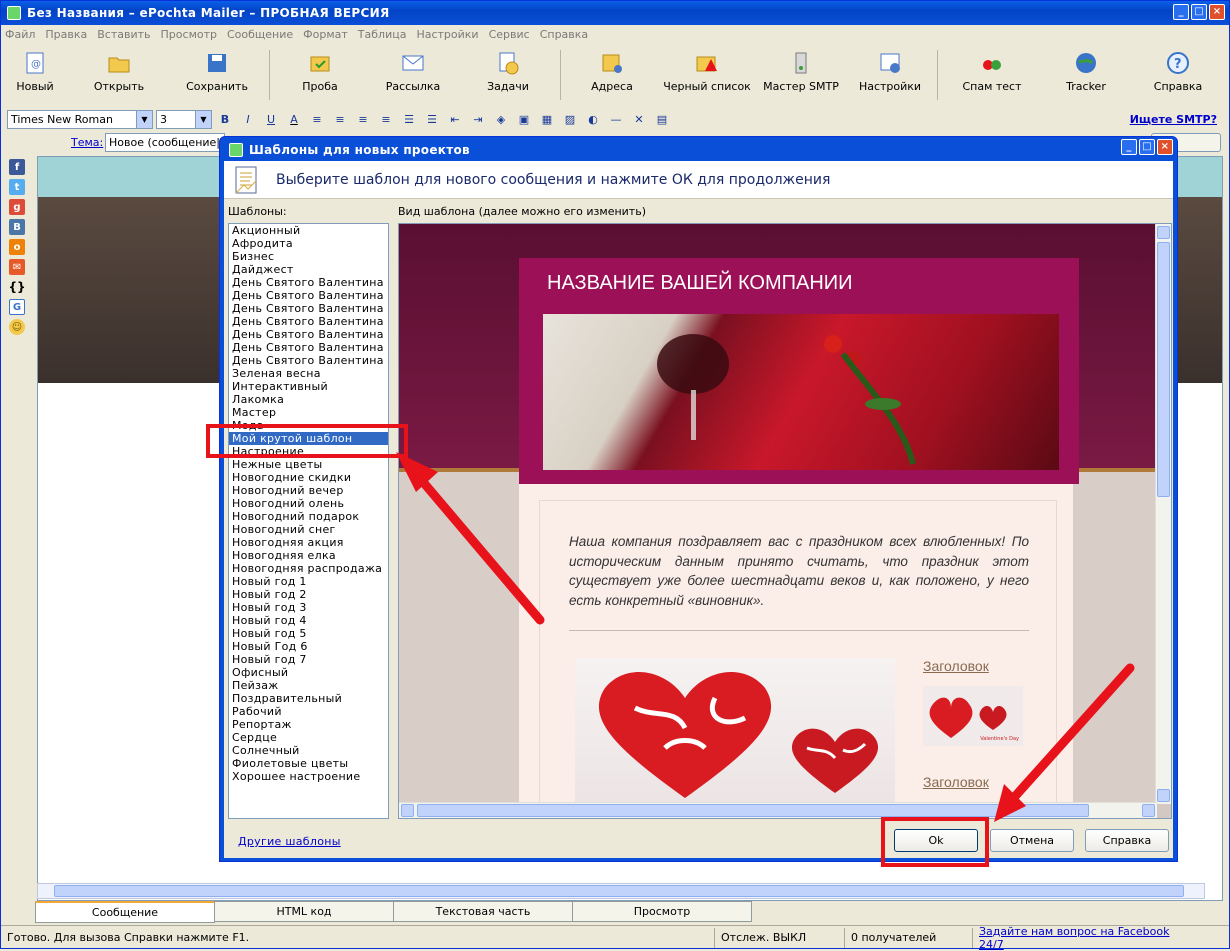  Describe the element at coordinates (17, 207) in the screenshot. I see `google-plus-icon: g` at that location.